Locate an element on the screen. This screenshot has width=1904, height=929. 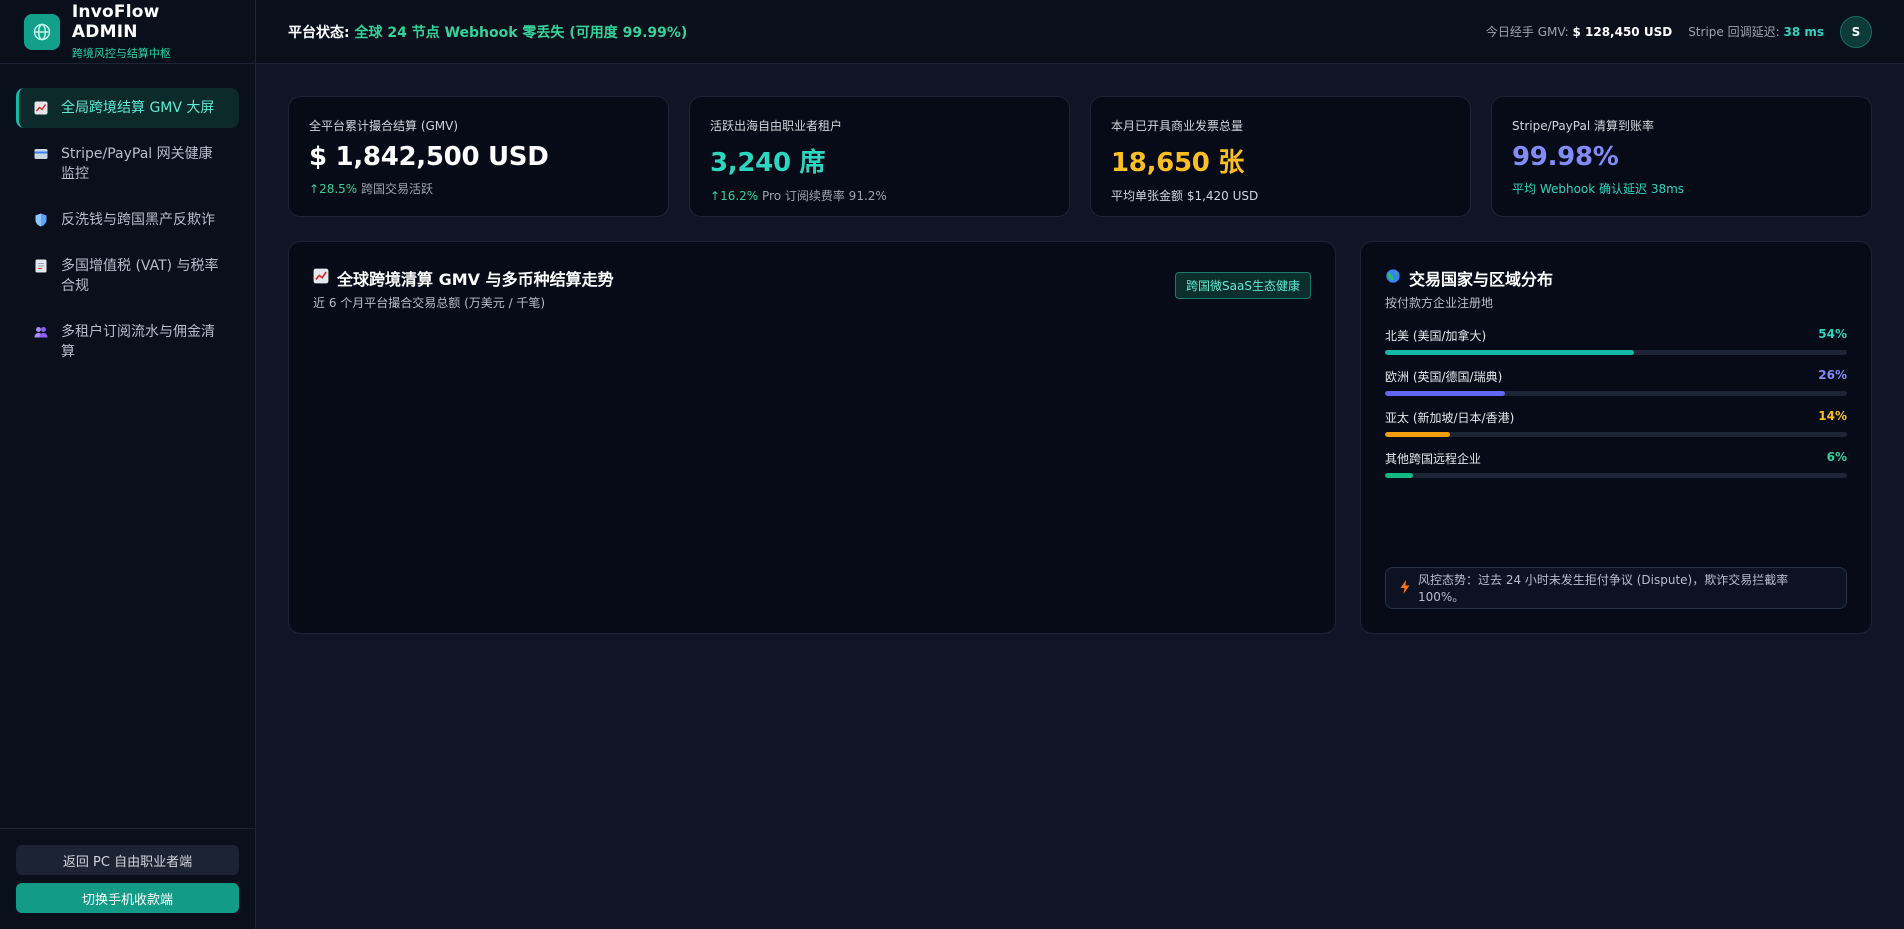
platform-status: 平台状态: 全球 24 节点 Webhook 零丢失 (可用度 99.99%) is located at coordinates (487, 32).